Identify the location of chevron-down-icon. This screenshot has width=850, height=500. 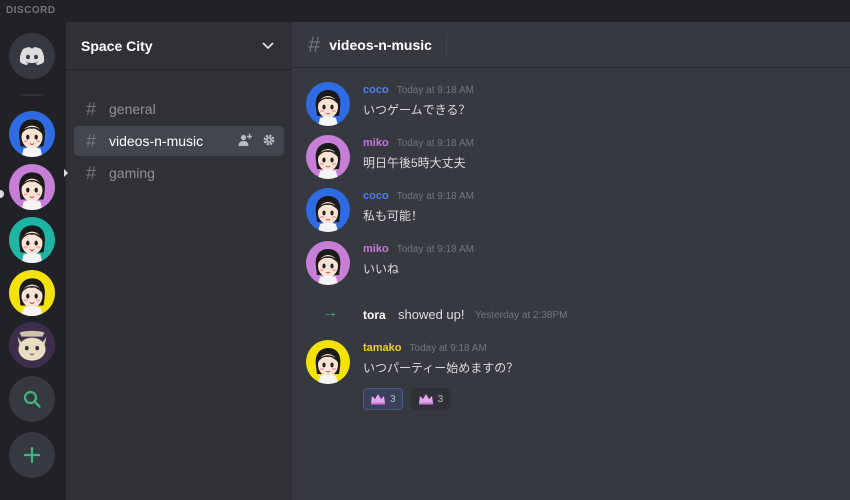
(268, 45).